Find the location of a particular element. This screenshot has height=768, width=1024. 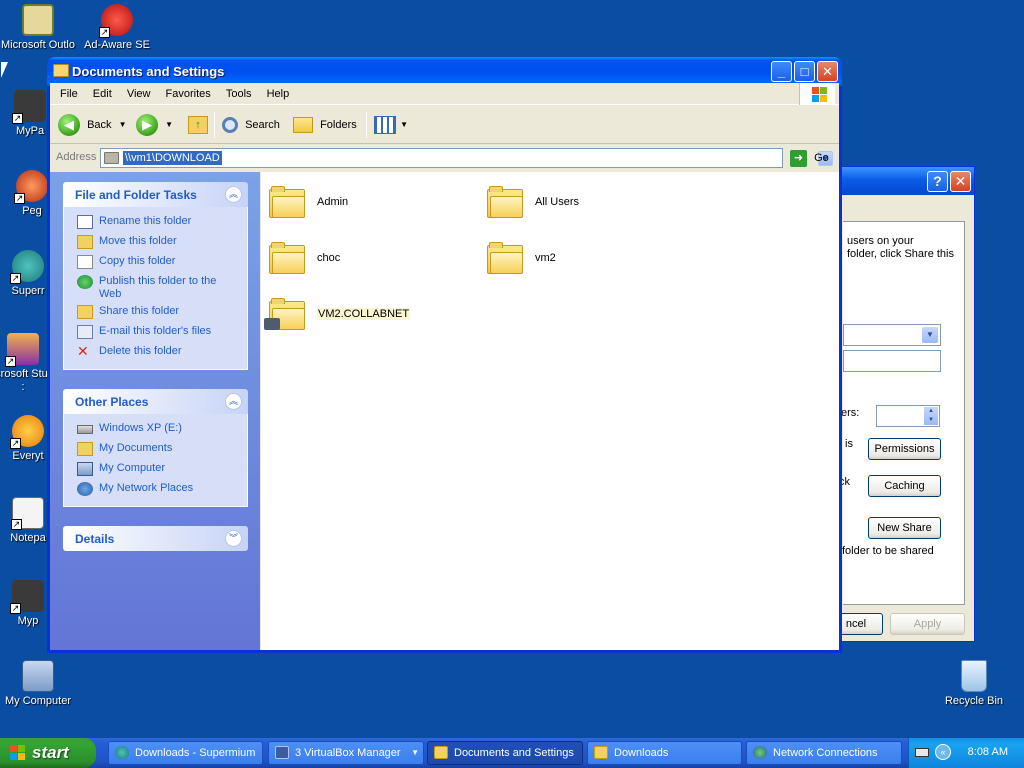

address-value: \\vm1\DOWNLOAD is located at coordinates (172, 158).